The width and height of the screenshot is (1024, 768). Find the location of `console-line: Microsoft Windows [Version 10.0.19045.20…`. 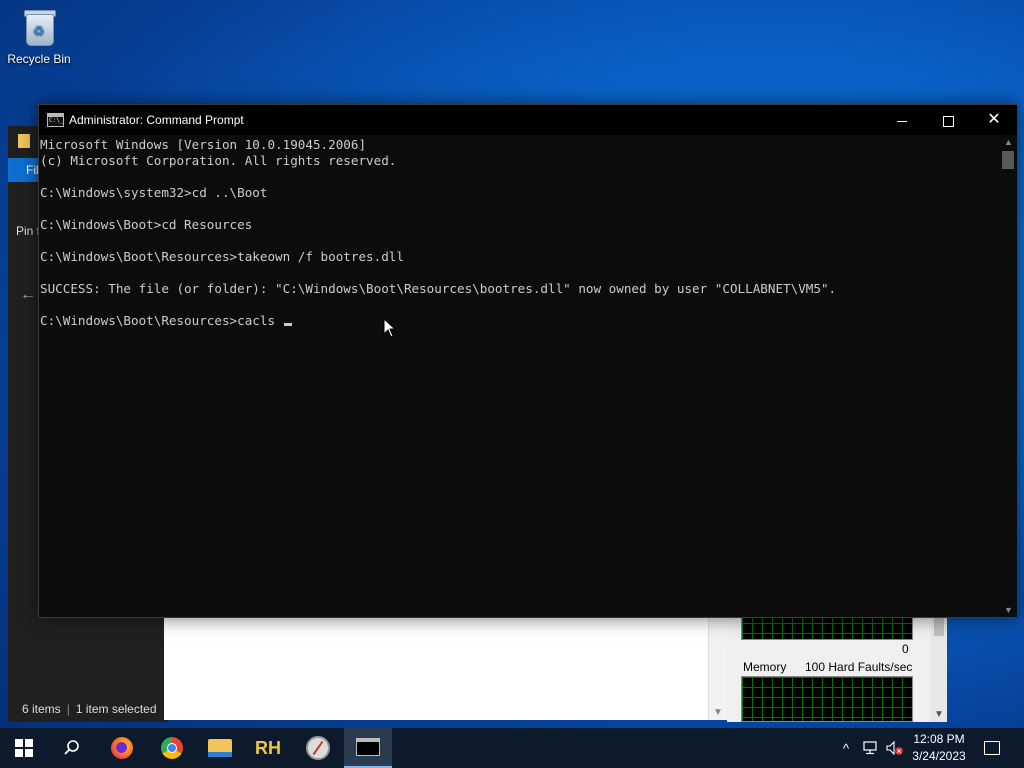

console-line: Microsoft Windows [Version 10.0.19045.20… is located at coordinates (203, 144).